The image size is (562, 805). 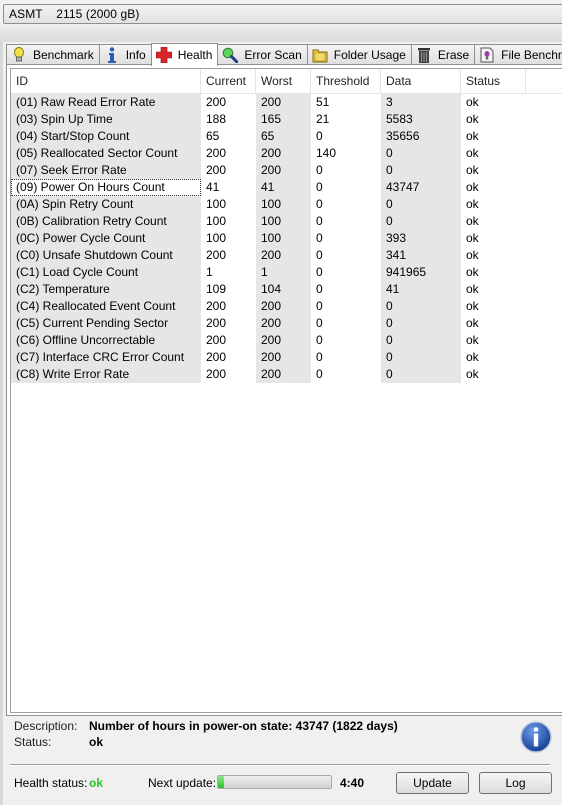 I want to click on tab-health: Health, so click(x=184, y=54).